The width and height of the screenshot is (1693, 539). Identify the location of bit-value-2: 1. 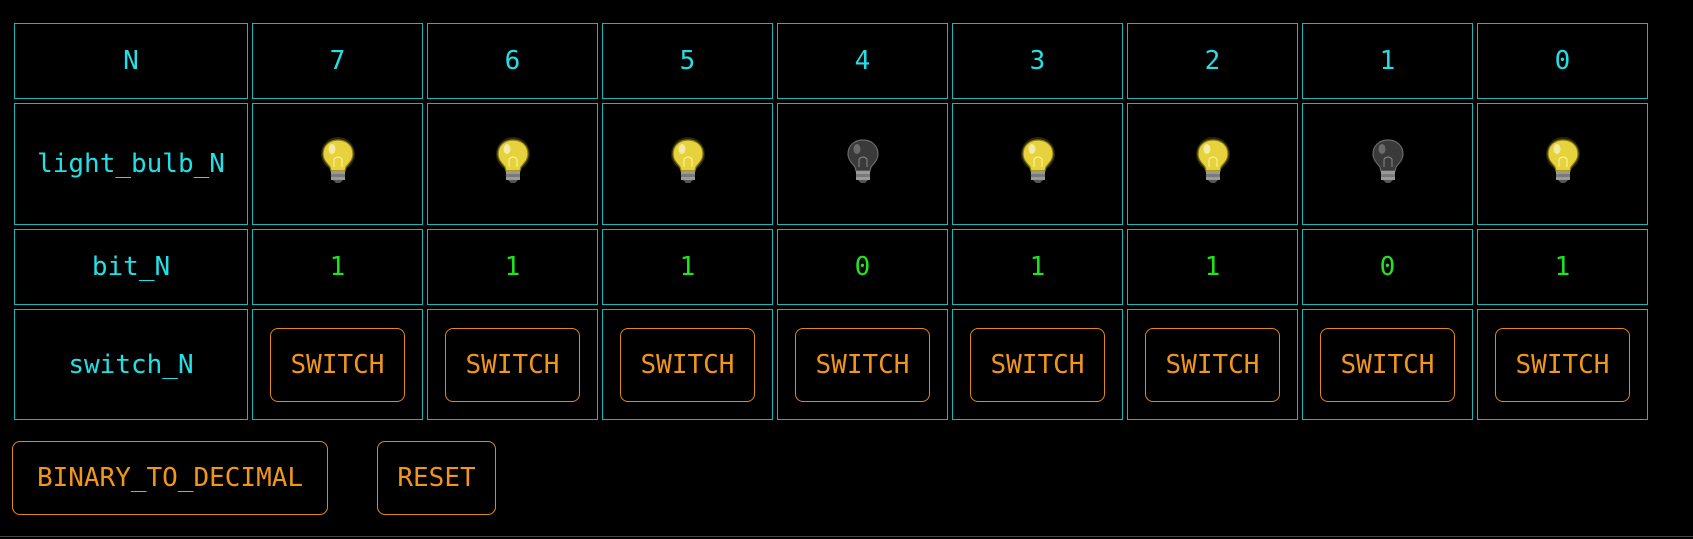
(1212, 267).